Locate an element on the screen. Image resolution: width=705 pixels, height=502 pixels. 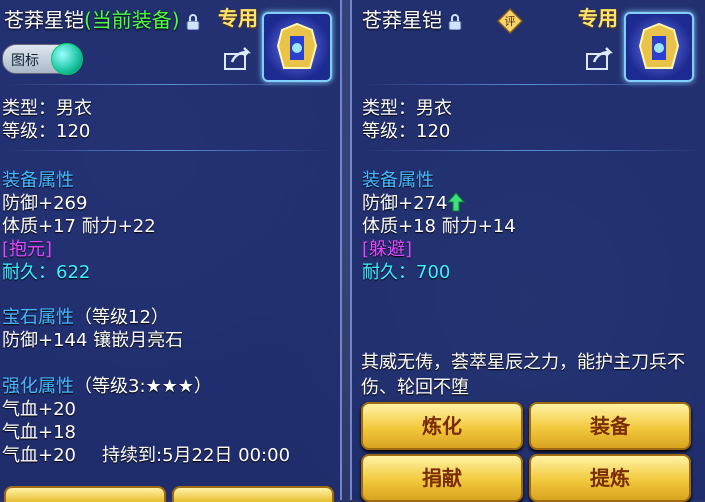
defense-stat: 防御+274 is located at coordinates (405, 203).